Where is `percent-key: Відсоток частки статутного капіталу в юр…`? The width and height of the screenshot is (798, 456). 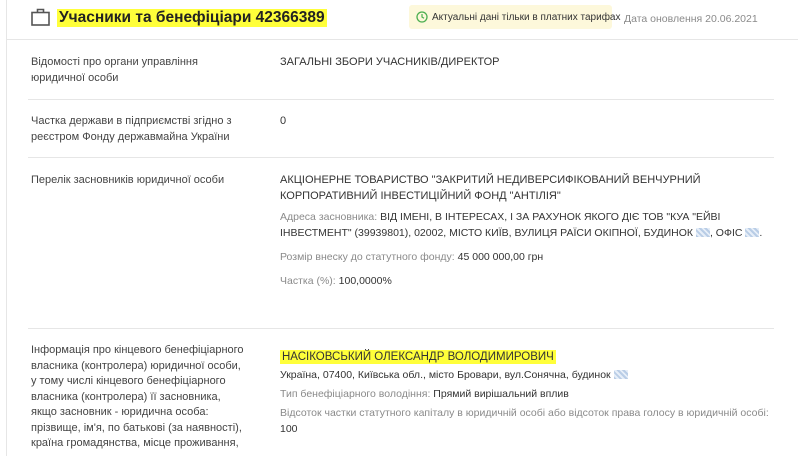 percent-key: Відсоток частки статутного капіталу в юр… is located at coordinates (524, 412).